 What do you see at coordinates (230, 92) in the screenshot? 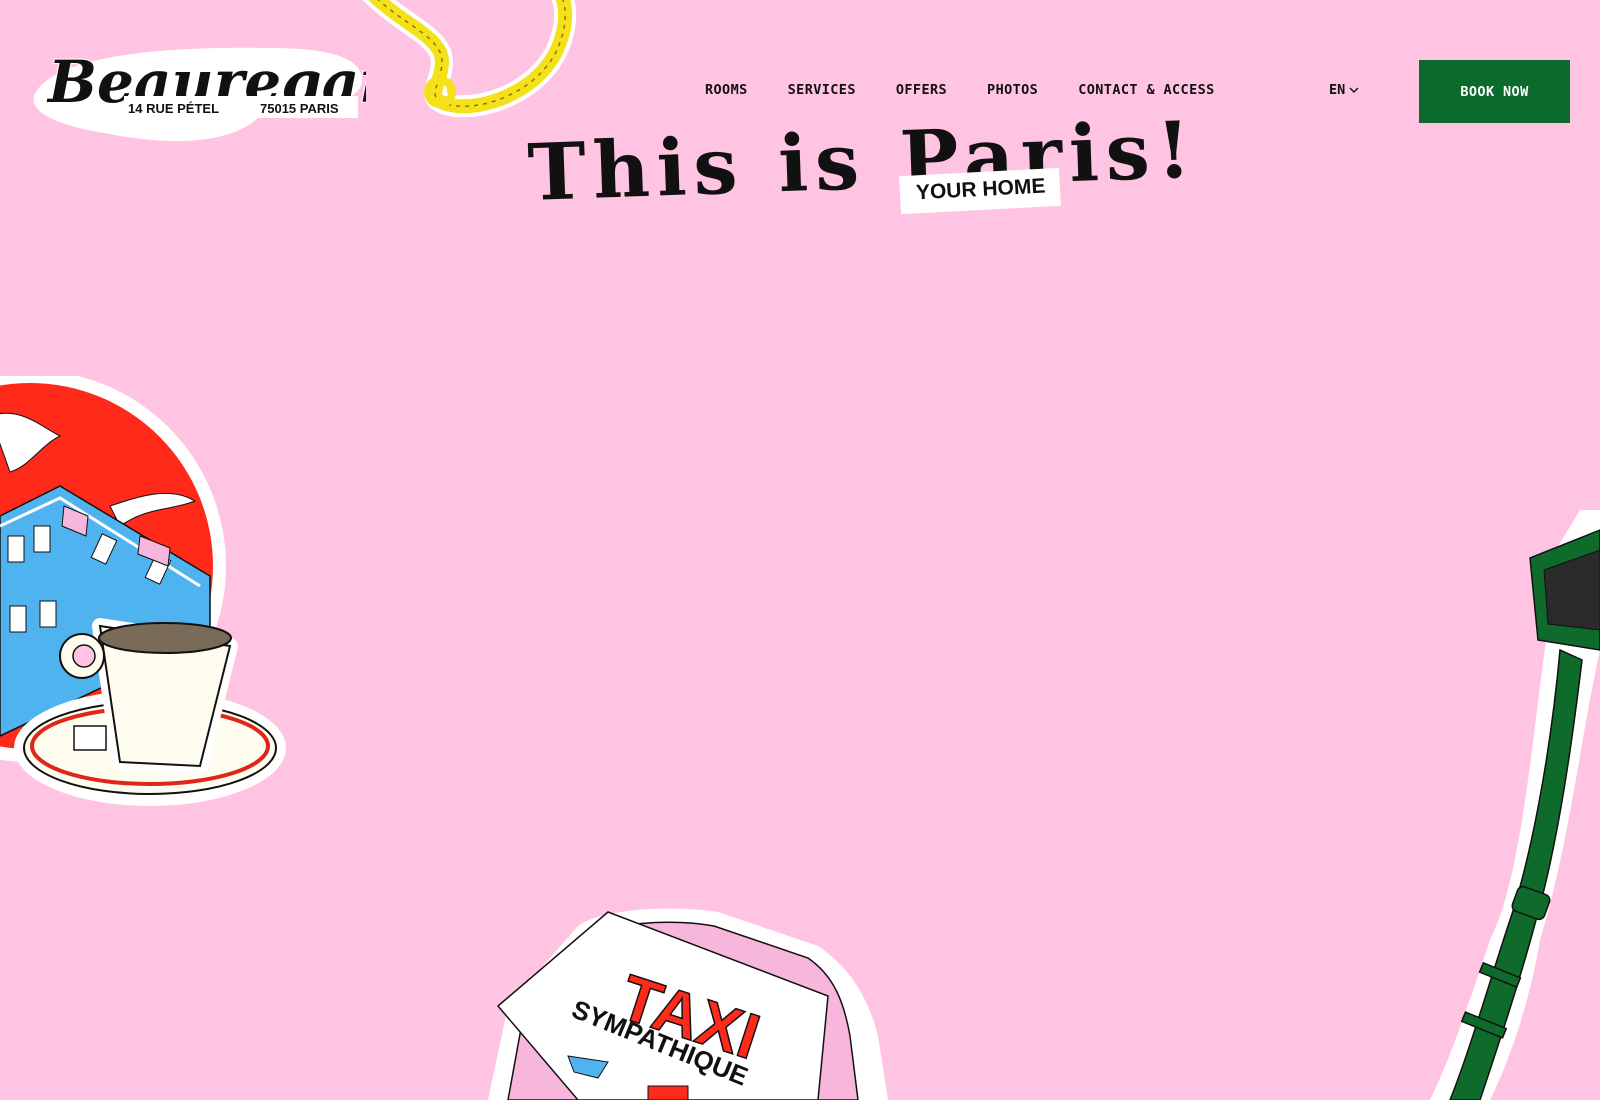
I see `brand-logo: Beauregard 14 RUE PÉTEL 75015 PARIS` at bounding box center [230, 92].